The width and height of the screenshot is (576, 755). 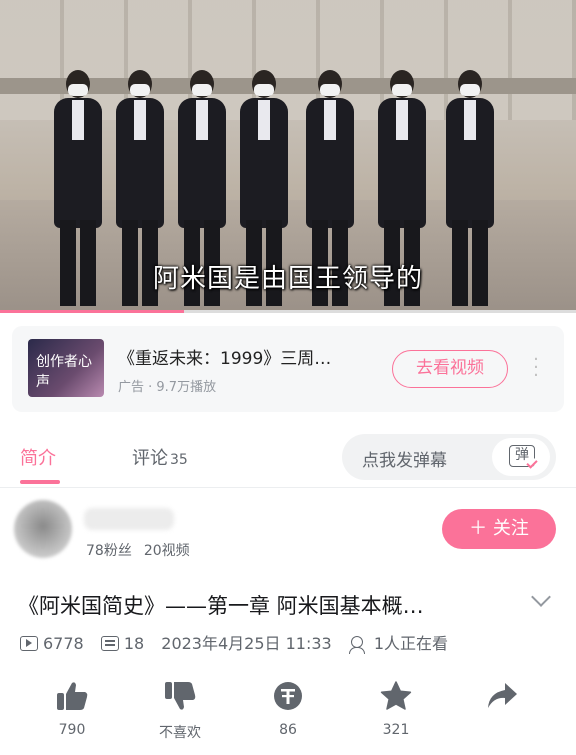 What do you see at coordinates (40, 482) in the screenshot?
I see `tab-active-indicator` at bounding box center [40, 482].